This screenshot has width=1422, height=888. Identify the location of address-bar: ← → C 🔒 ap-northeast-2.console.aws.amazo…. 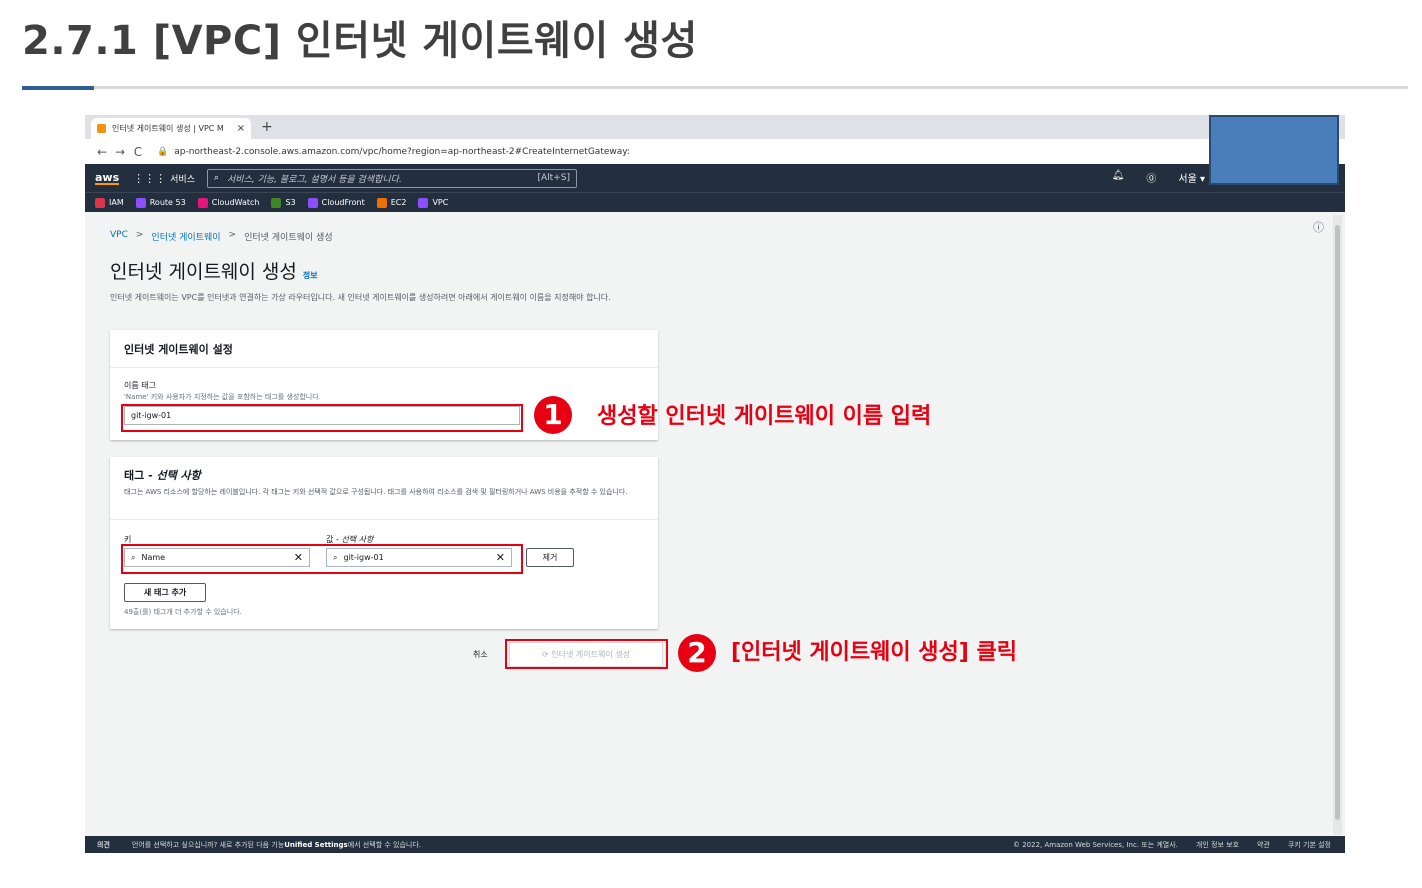
(715, 151).